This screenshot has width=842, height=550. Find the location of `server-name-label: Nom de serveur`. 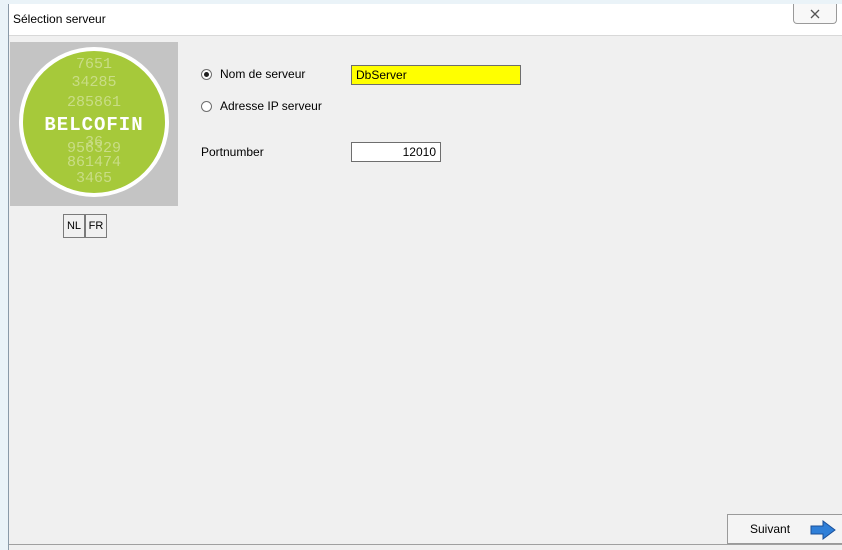

server-name-label: Nom de serveur is located at coordinates (263, 74).